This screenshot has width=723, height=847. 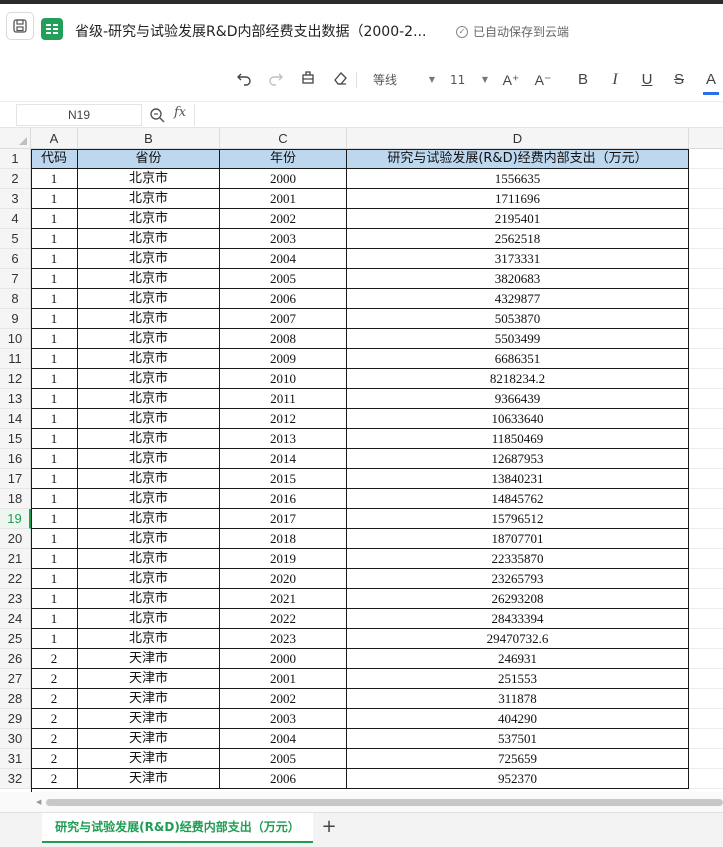 I want to click on row-header: 12, so click(x=15, y=379).